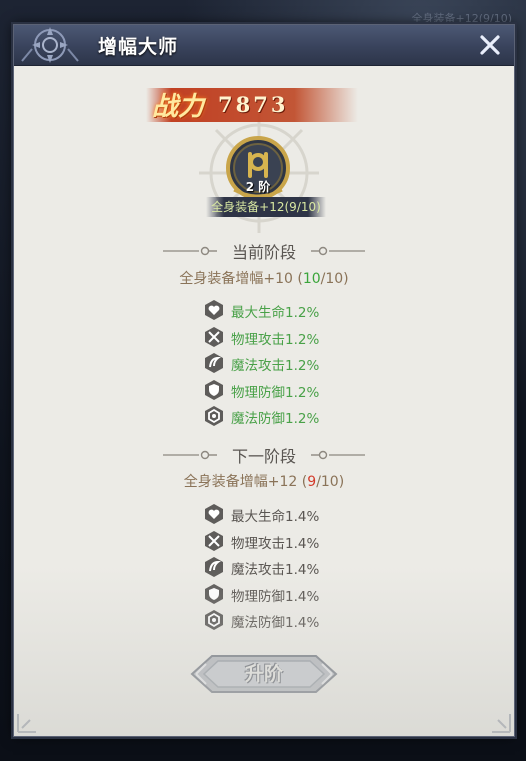 This screenshot has height=761, width=526. I want to click on list-item: 最大生命1.4%, so click(304, 514).